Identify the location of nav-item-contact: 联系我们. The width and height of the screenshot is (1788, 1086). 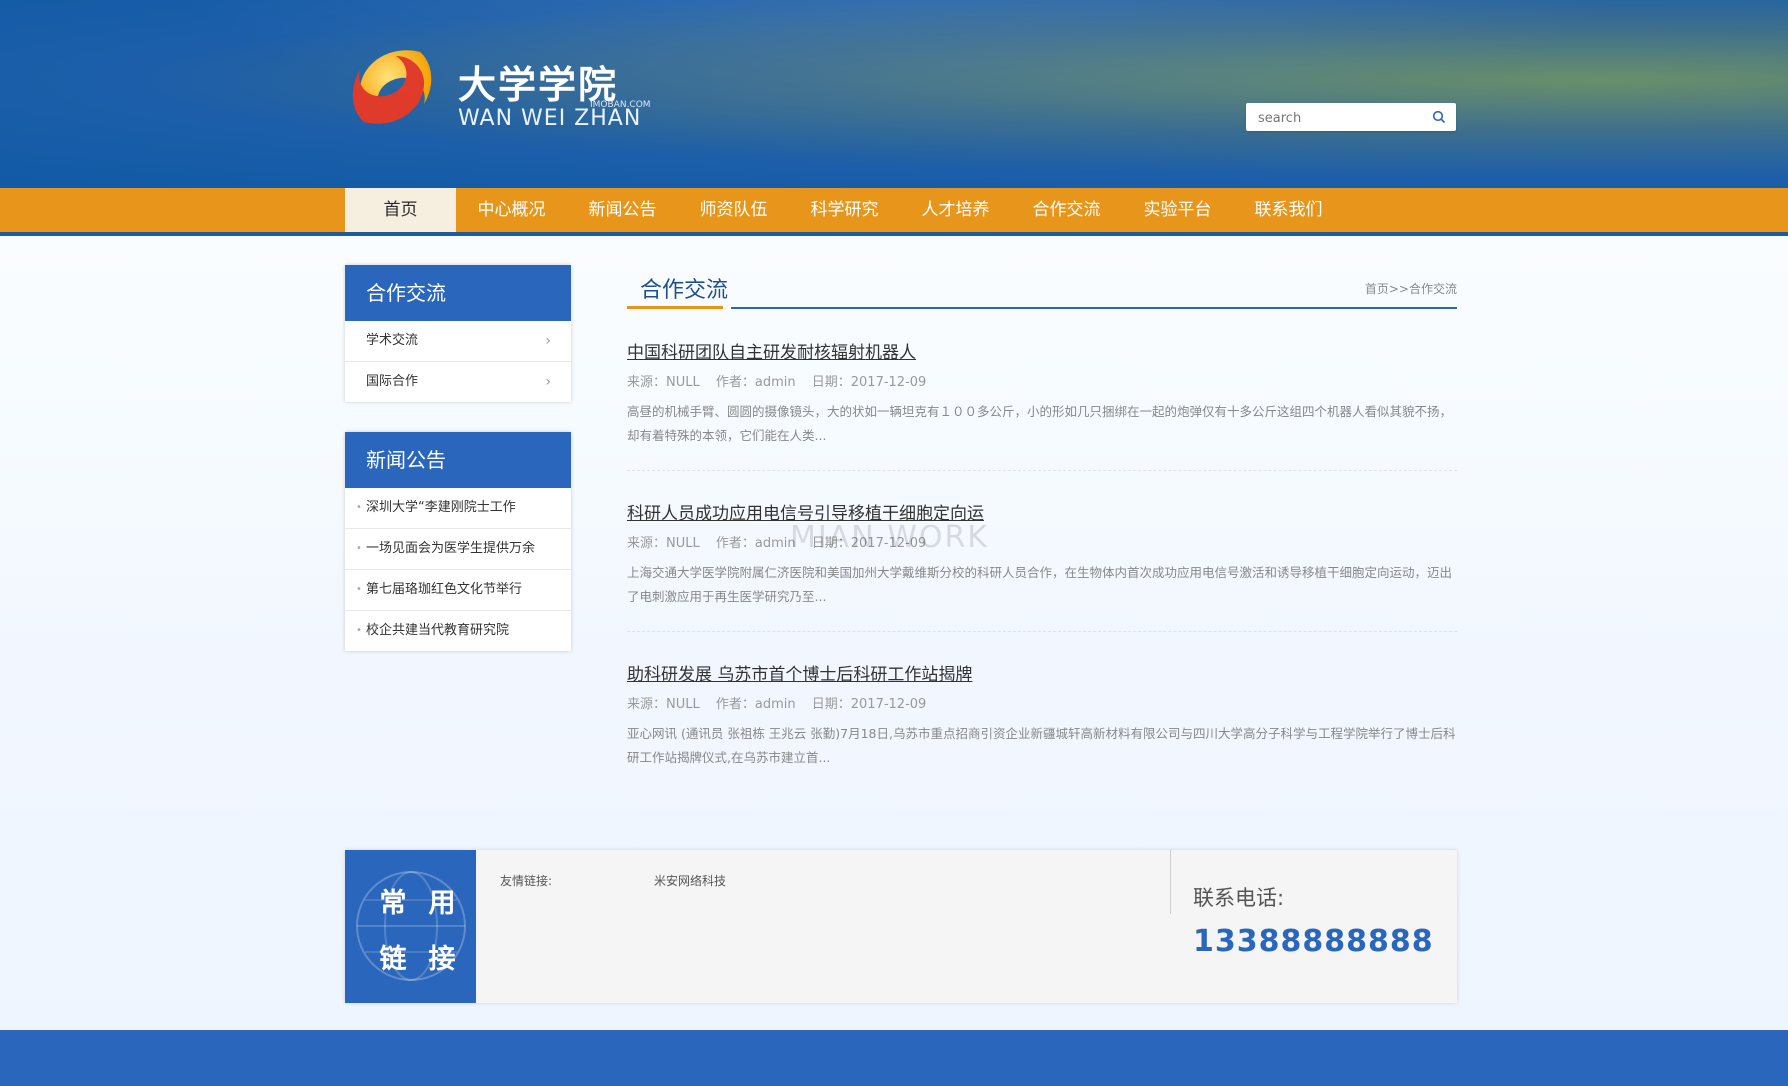
(1288, 210).